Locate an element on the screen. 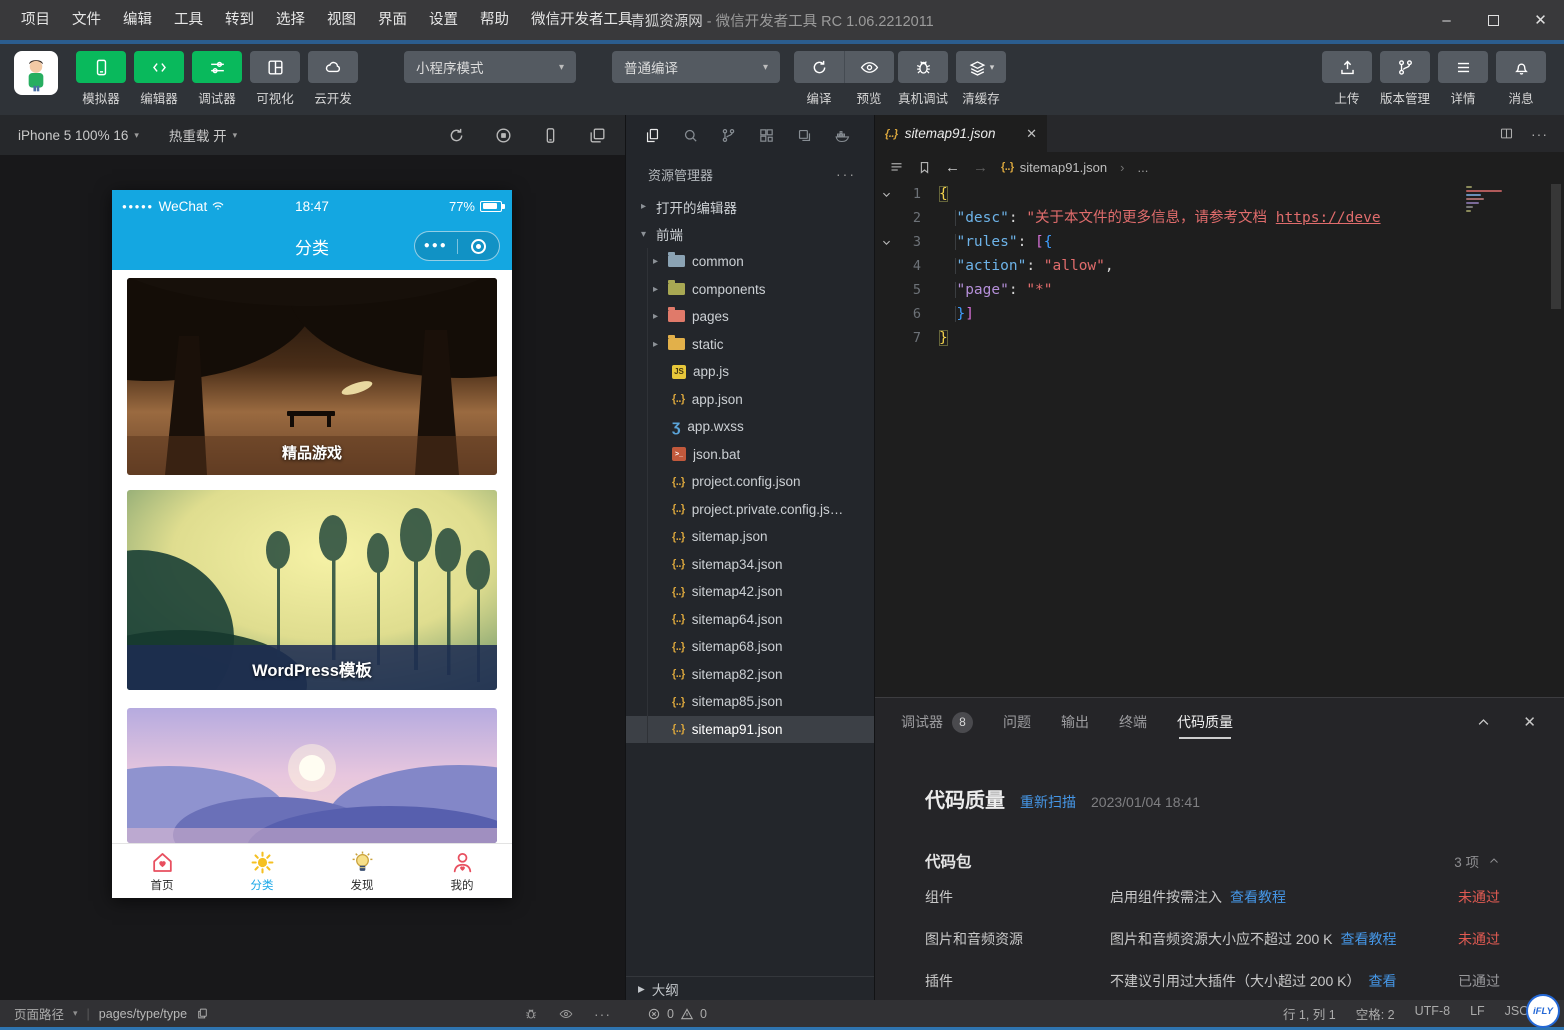  rescan-link: 重新扫描 is located at coordinates (1048, 802).